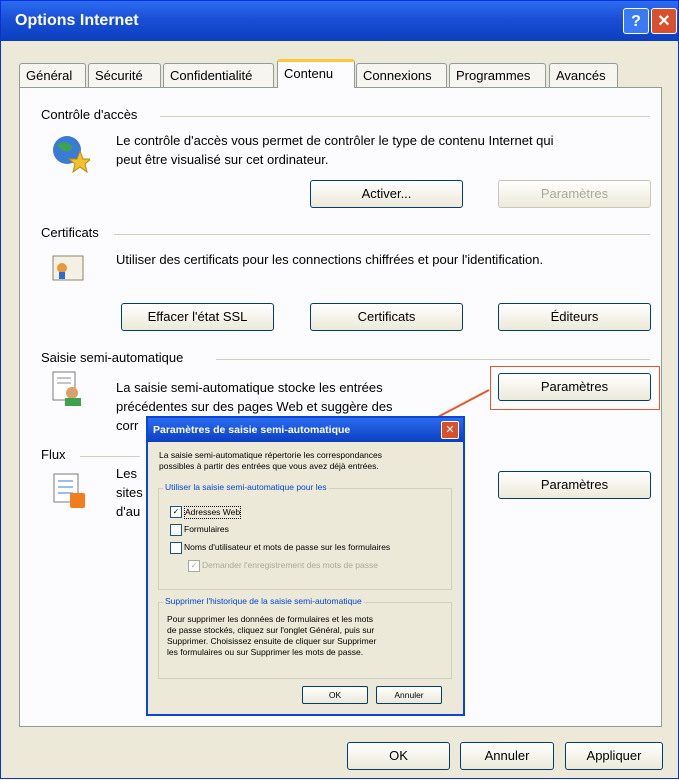 The height and width of the screenshot is (780, 679). Describe the element at coordinates (176, 548) in the screenshot. I see `noms-utilisateur-checkbox` at that location.